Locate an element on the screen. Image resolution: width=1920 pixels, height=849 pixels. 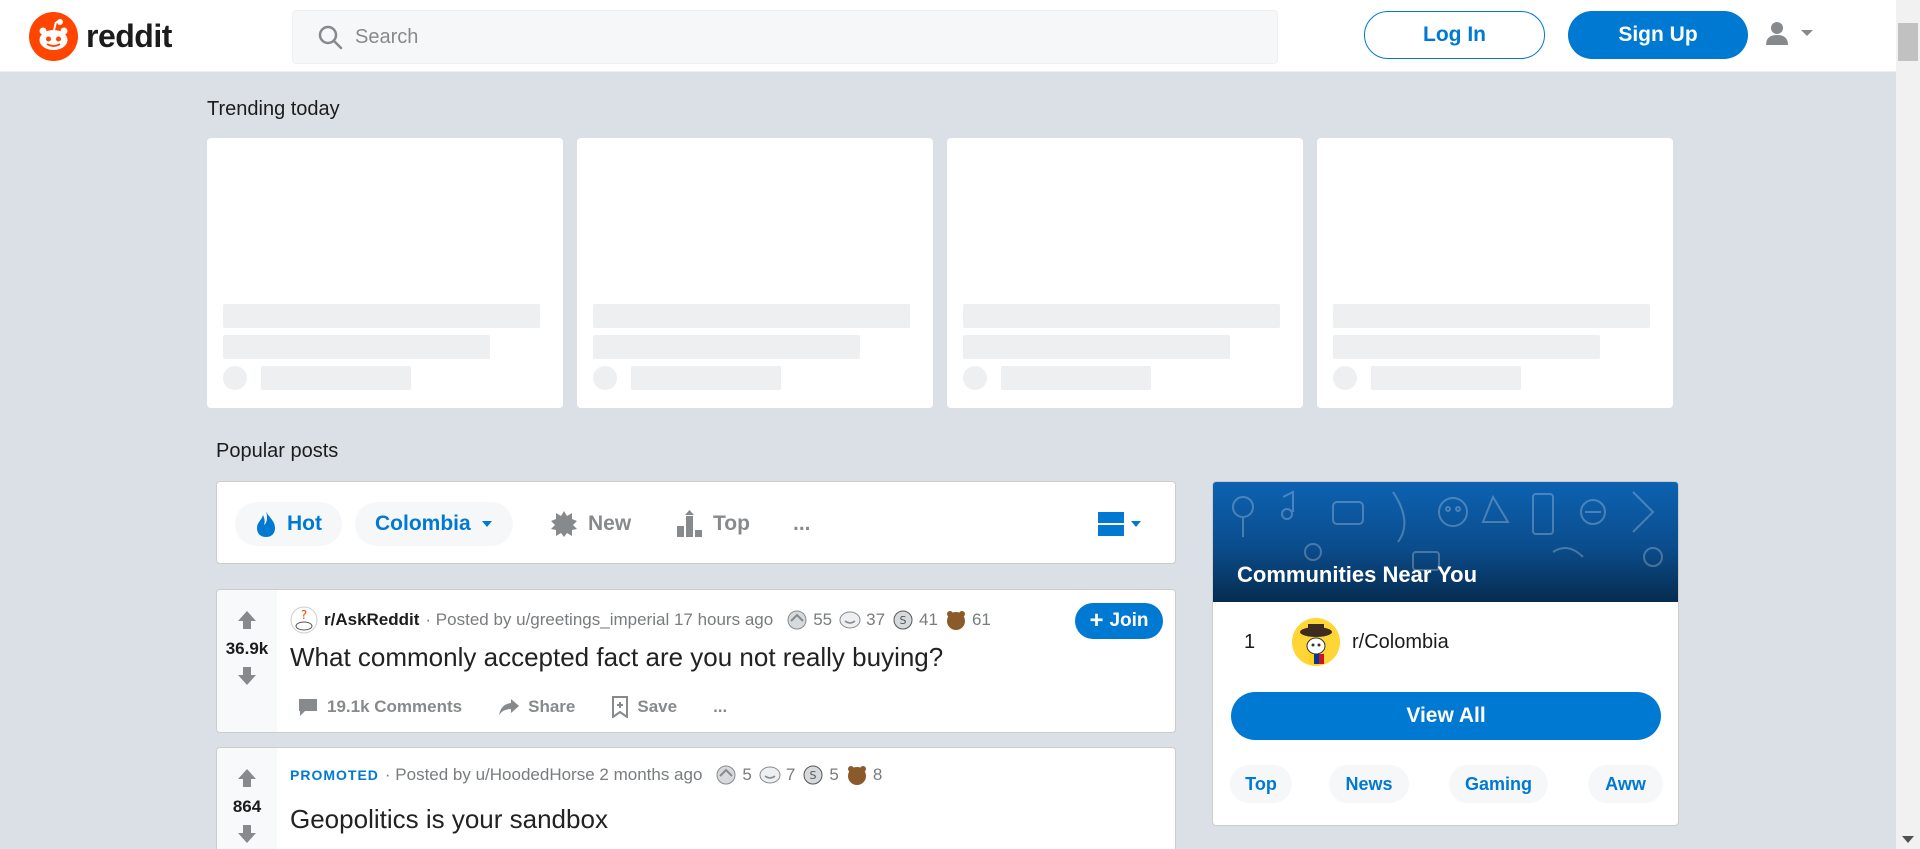
vote-column: 864 is located at coordinates (247, 798).